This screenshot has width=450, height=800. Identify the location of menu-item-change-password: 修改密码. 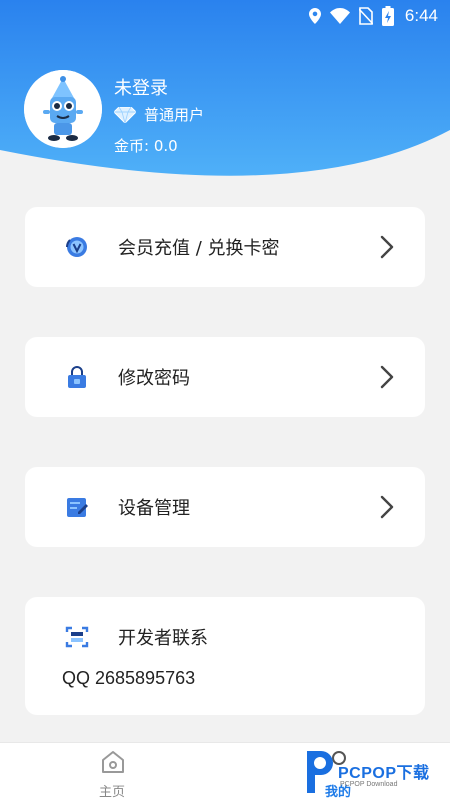
(225, 377).